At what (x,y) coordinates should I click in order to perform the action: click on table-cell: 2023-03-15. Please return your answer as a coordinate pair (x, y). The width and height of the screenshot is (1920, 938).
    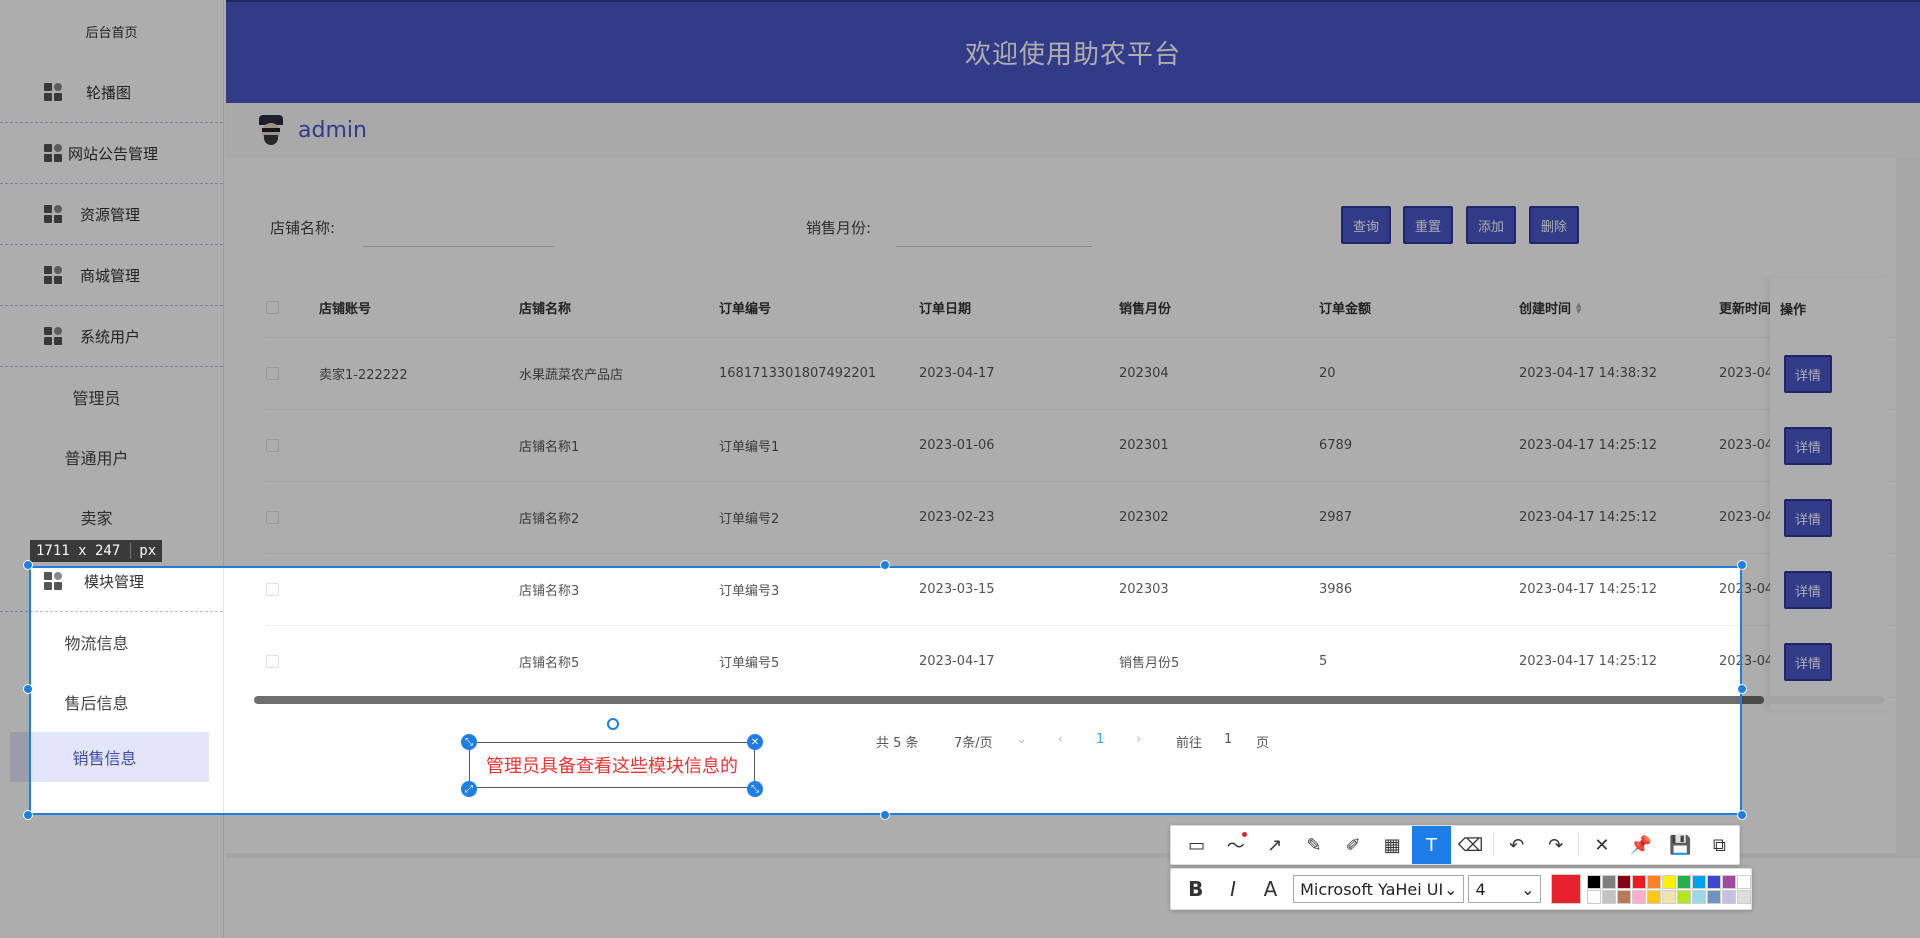
    Looking at the image, I should click on (957, 589).